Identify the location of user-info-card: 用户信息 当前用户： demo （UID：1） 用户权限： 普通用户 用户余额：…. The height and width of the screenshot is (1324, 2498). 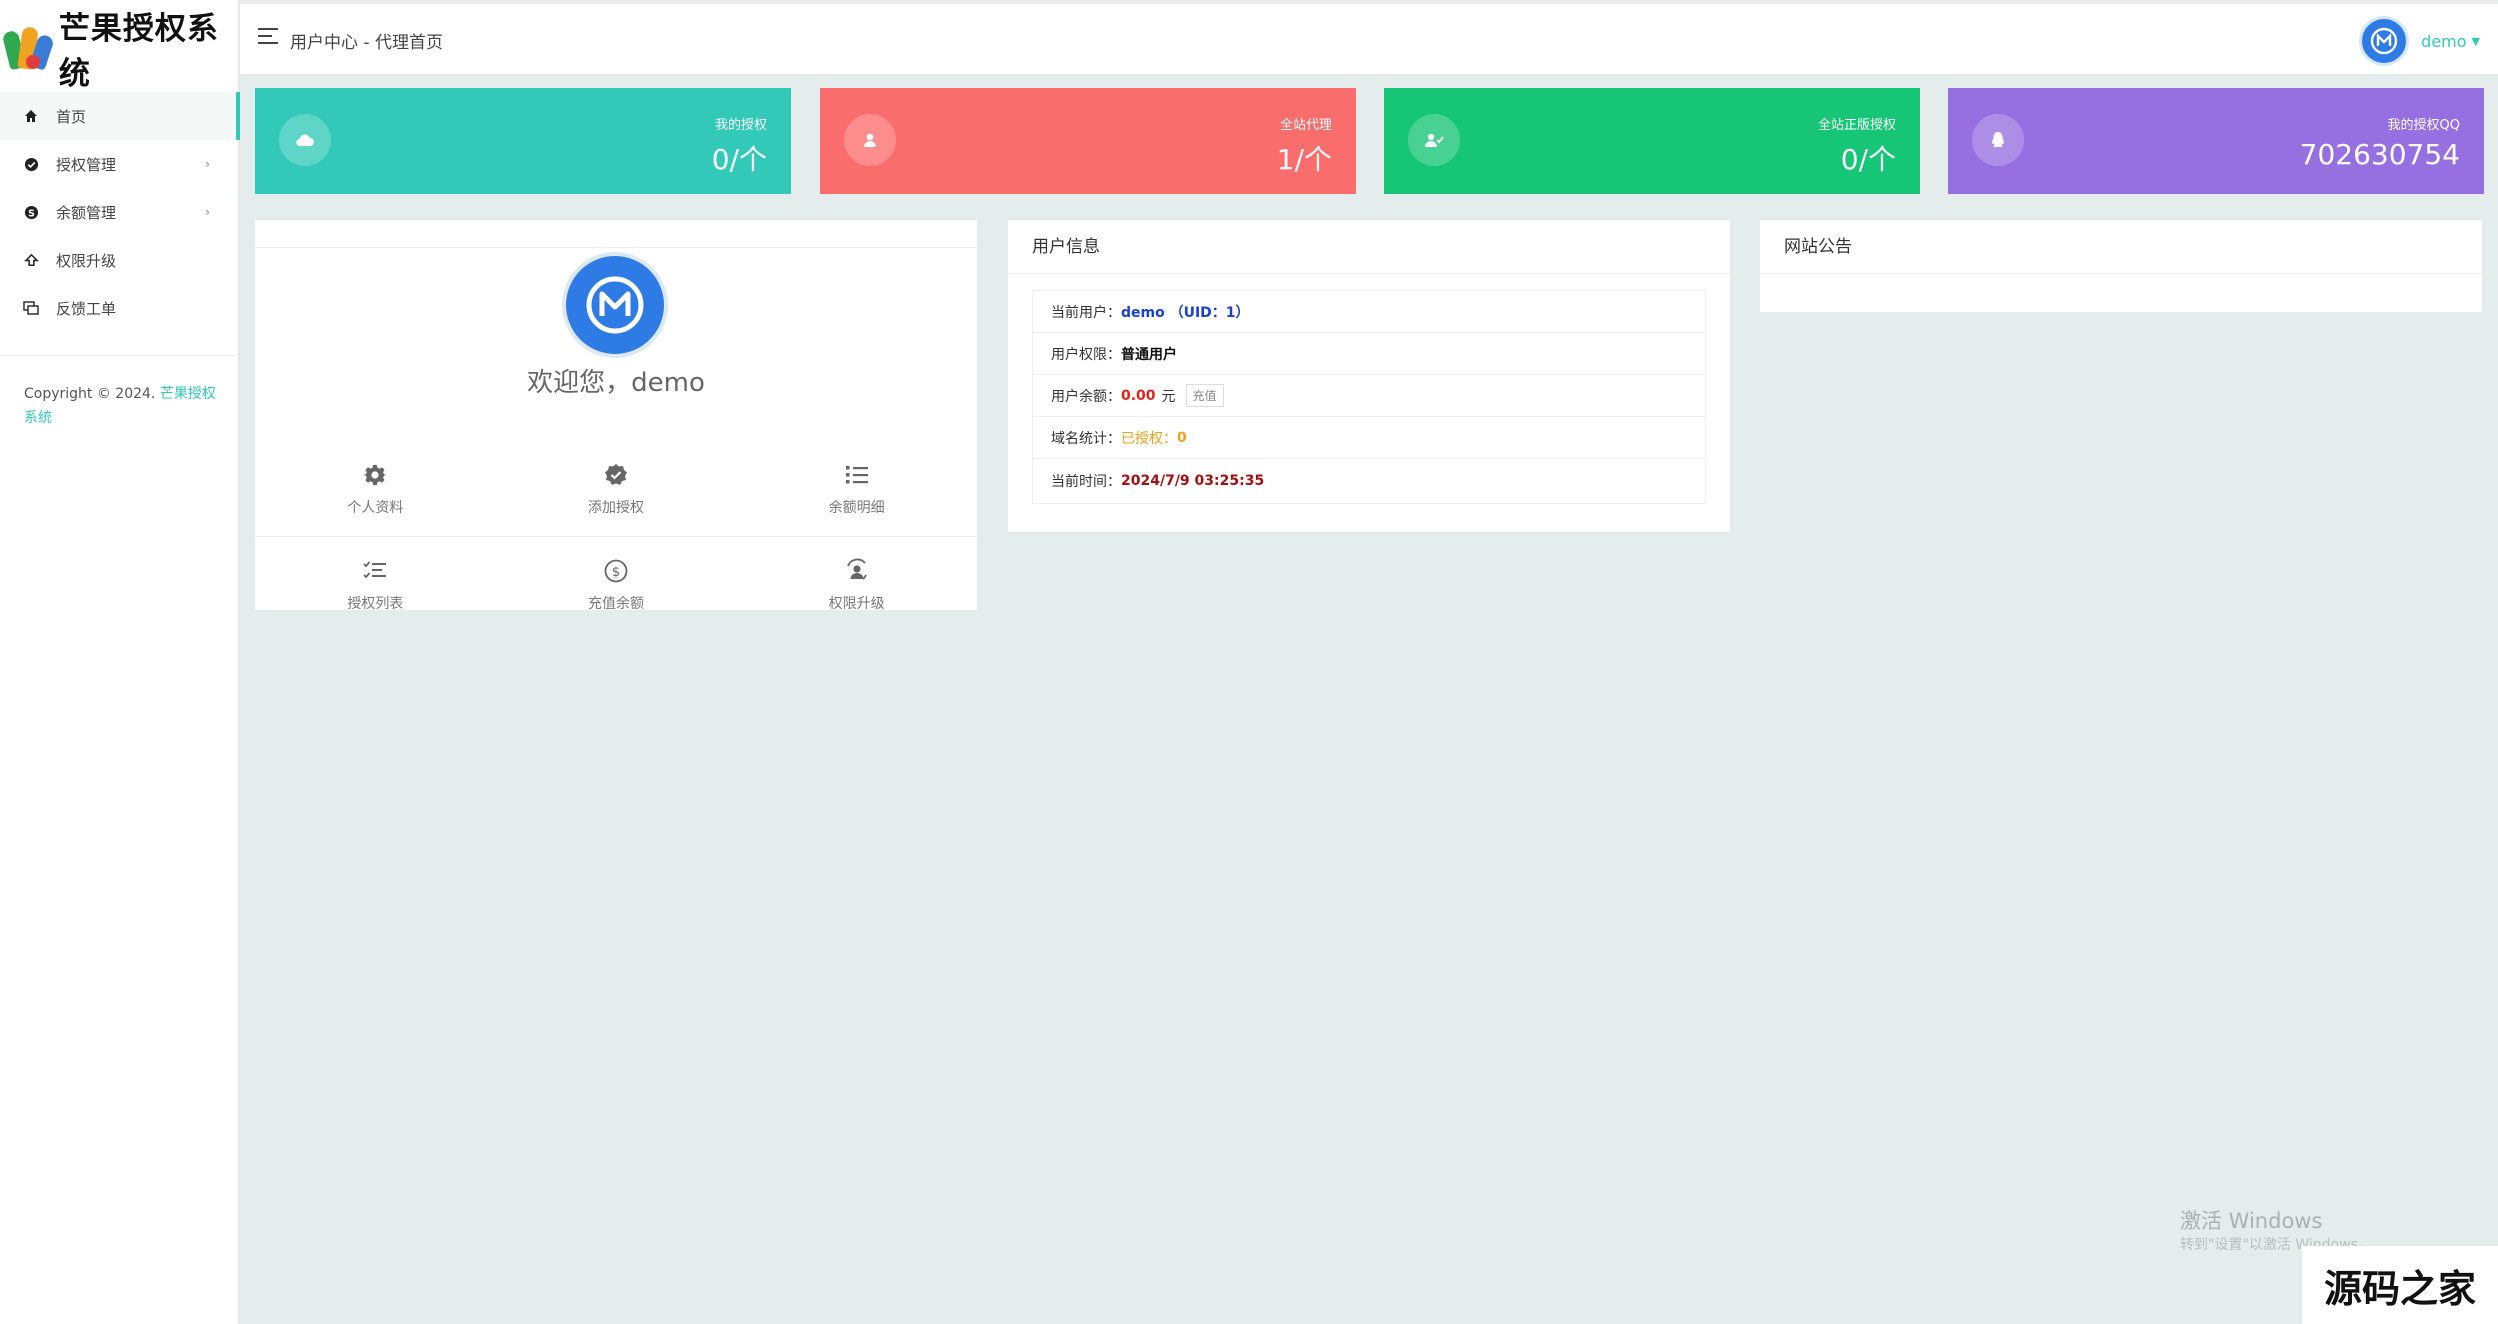
(1369, 376).